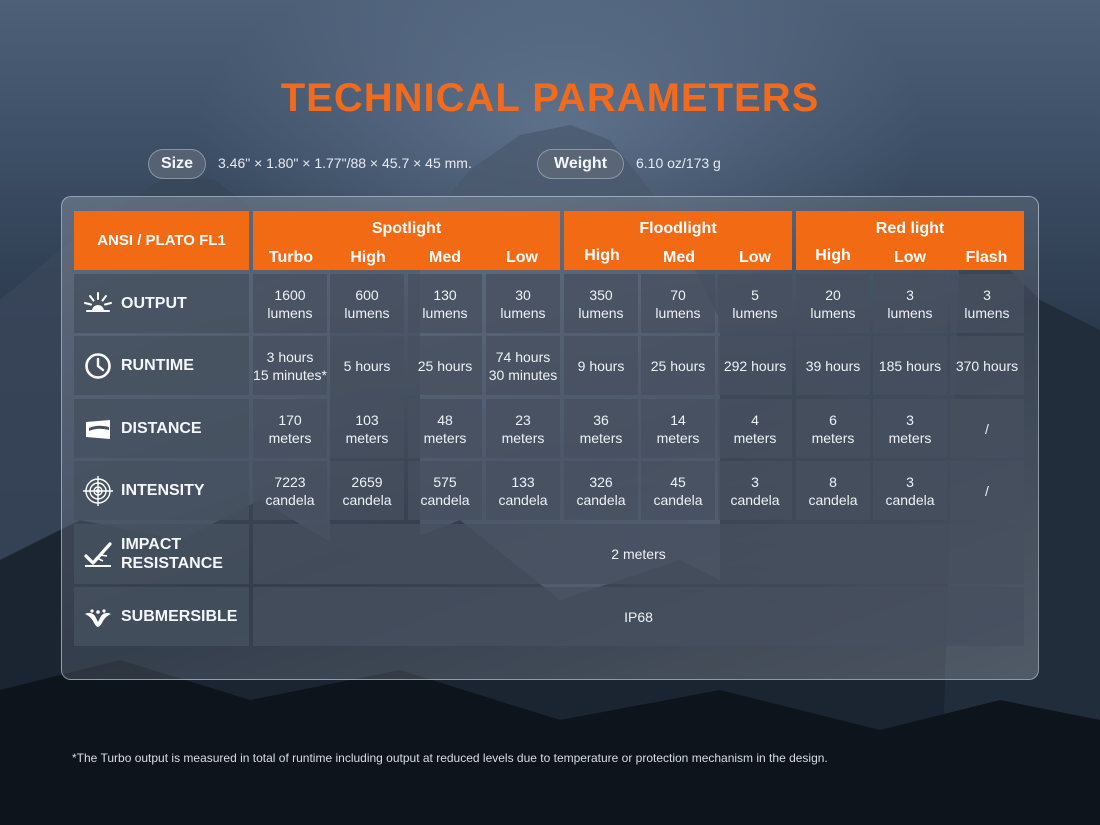 The width and height of the screenshot is (1100, 825). I want to click on cell-text: /, so click(987, 429).